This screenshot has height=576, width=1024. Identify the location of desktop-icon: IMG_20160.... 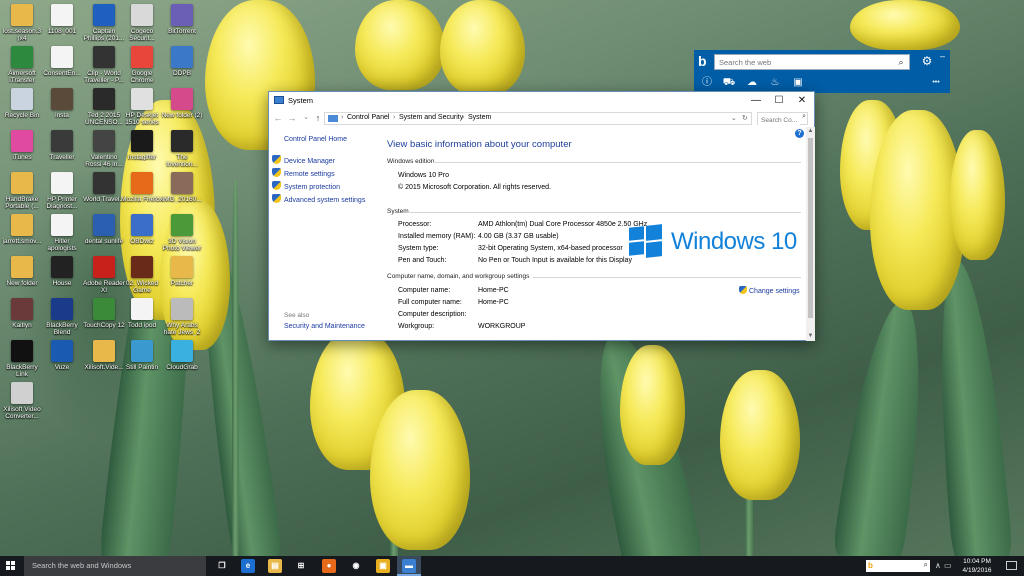
(182, 187).